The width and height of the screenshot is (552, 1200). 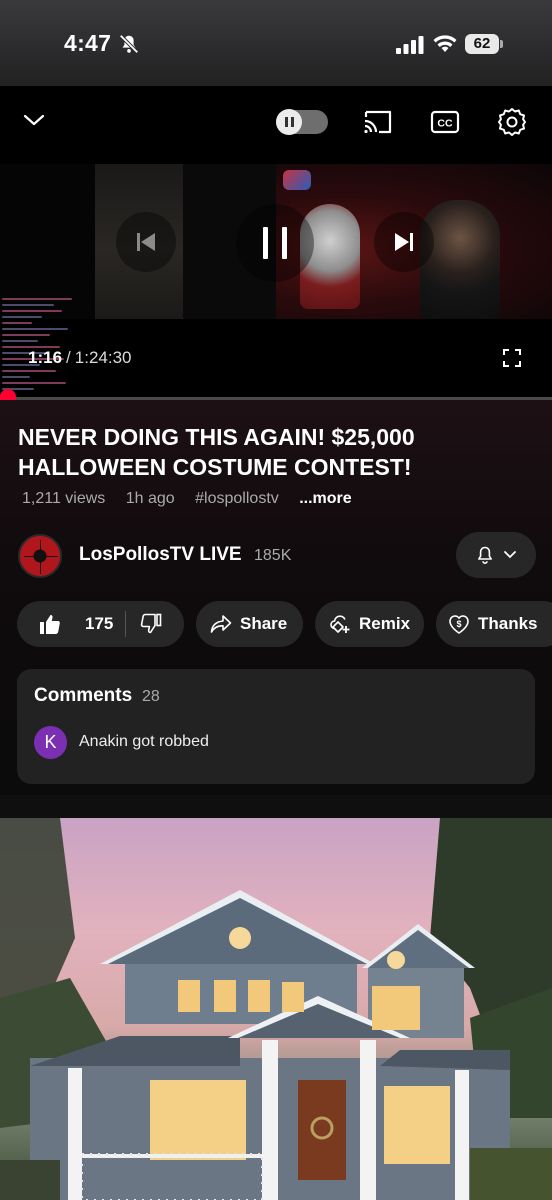 I want to click on chat-overlay, so click(x=46, y=344).